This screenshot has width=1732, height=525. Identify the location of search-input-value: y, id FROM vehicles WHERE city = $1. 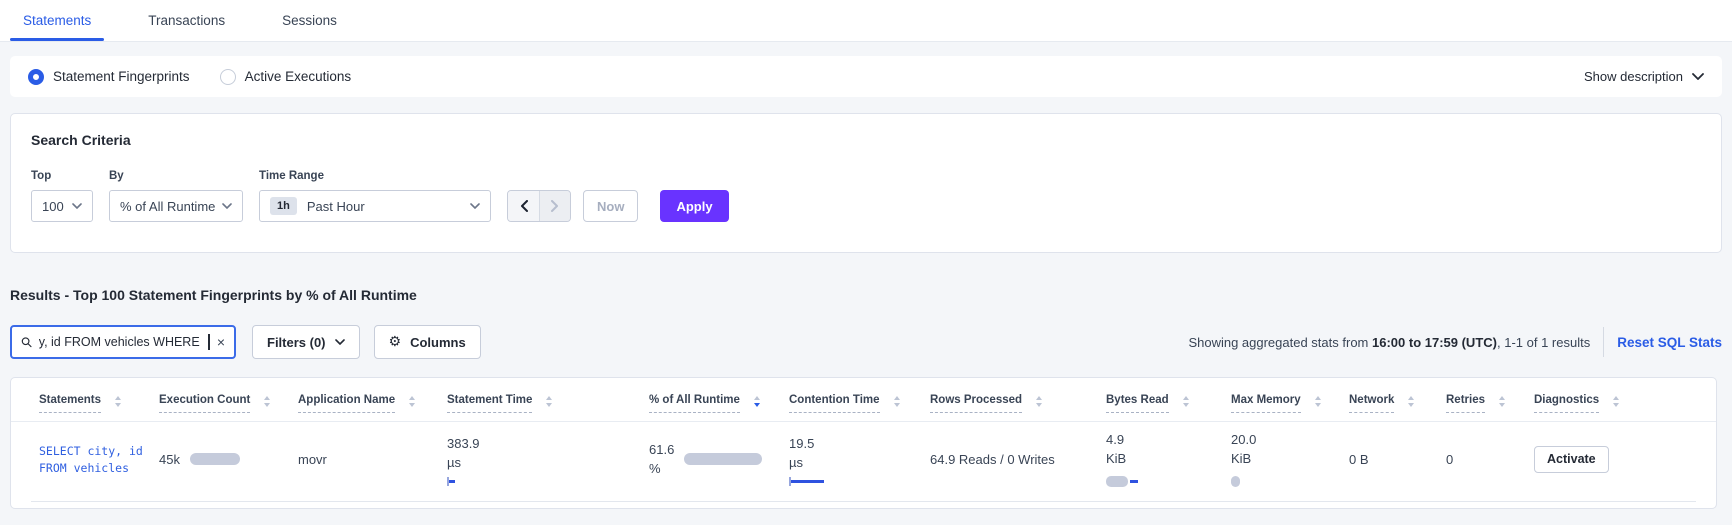
(120, 342).